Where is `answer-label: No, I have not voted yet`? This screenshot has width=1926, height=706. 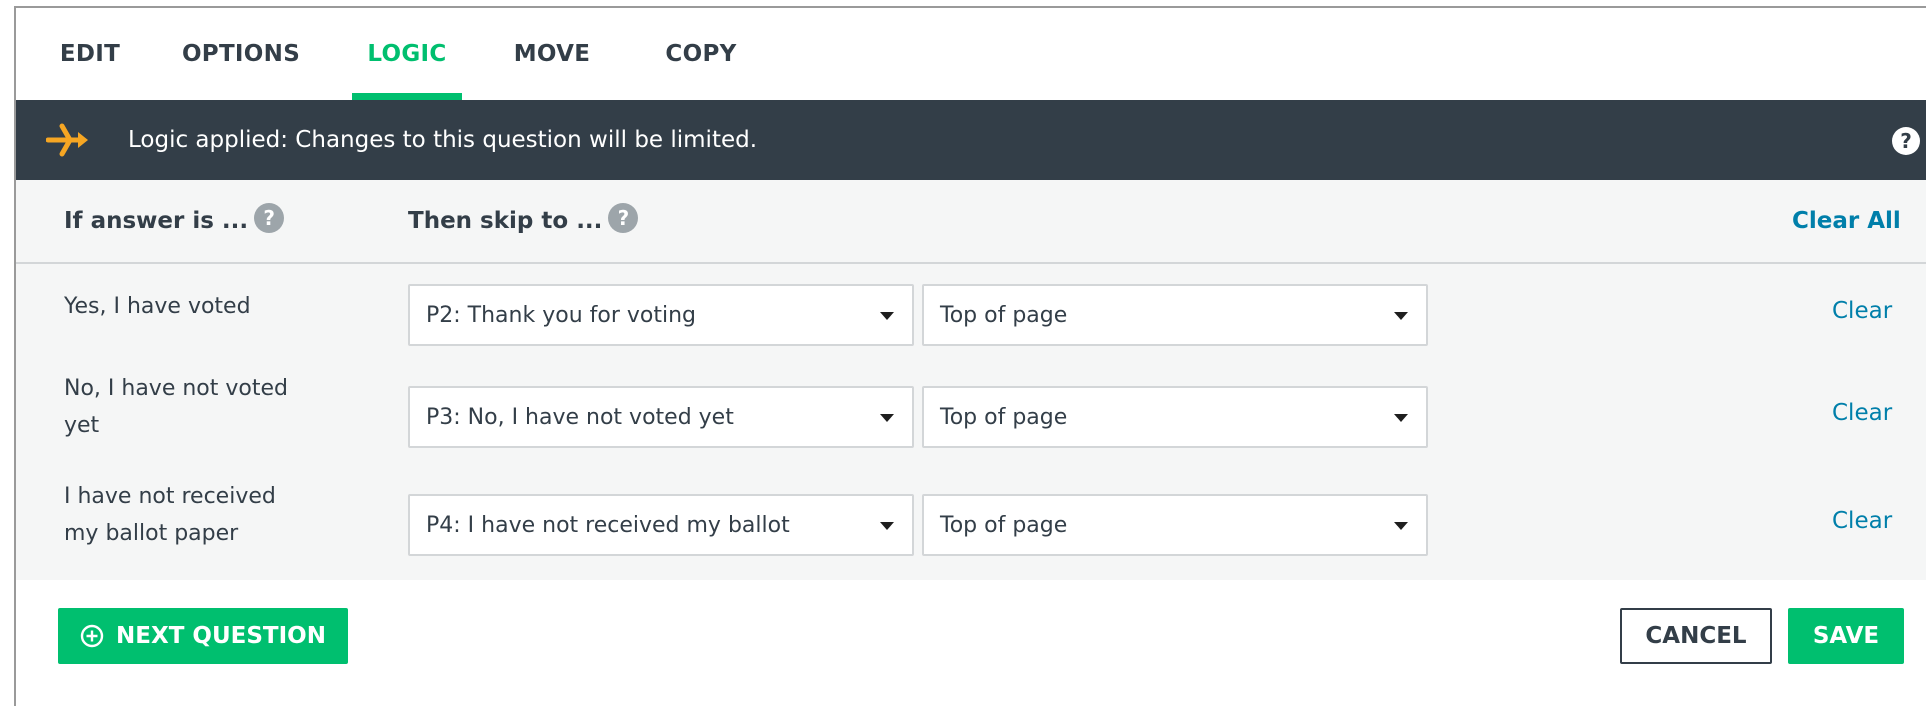 answer-label: No, I have not voted yet is located at coordinates (176, 407).